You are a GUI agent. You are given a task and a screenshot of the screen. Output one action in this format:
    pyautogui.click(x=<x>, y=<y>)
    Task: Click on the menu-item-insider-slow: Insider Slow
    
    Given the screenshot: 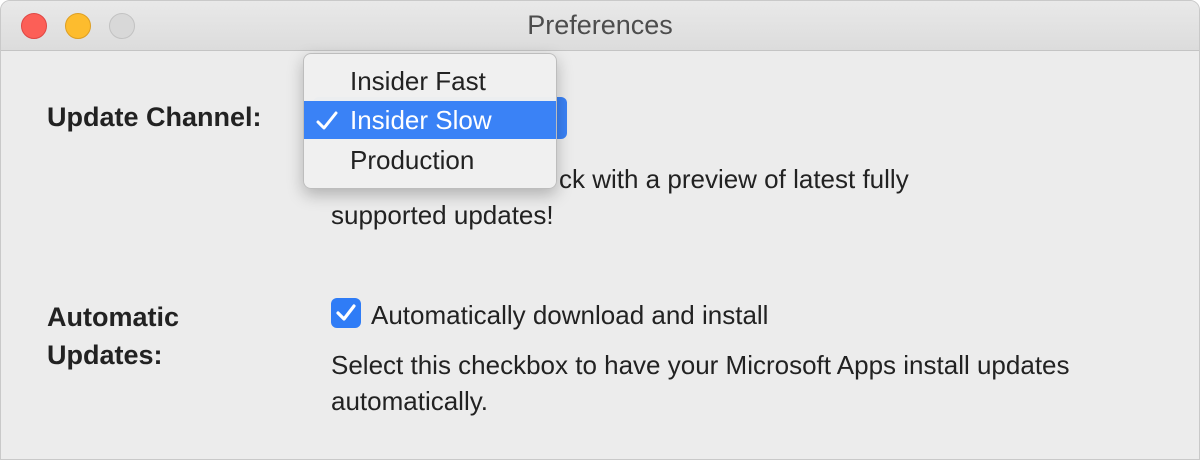 What is the action you would take?
    pyautogui.click(x=430, y=120)
    